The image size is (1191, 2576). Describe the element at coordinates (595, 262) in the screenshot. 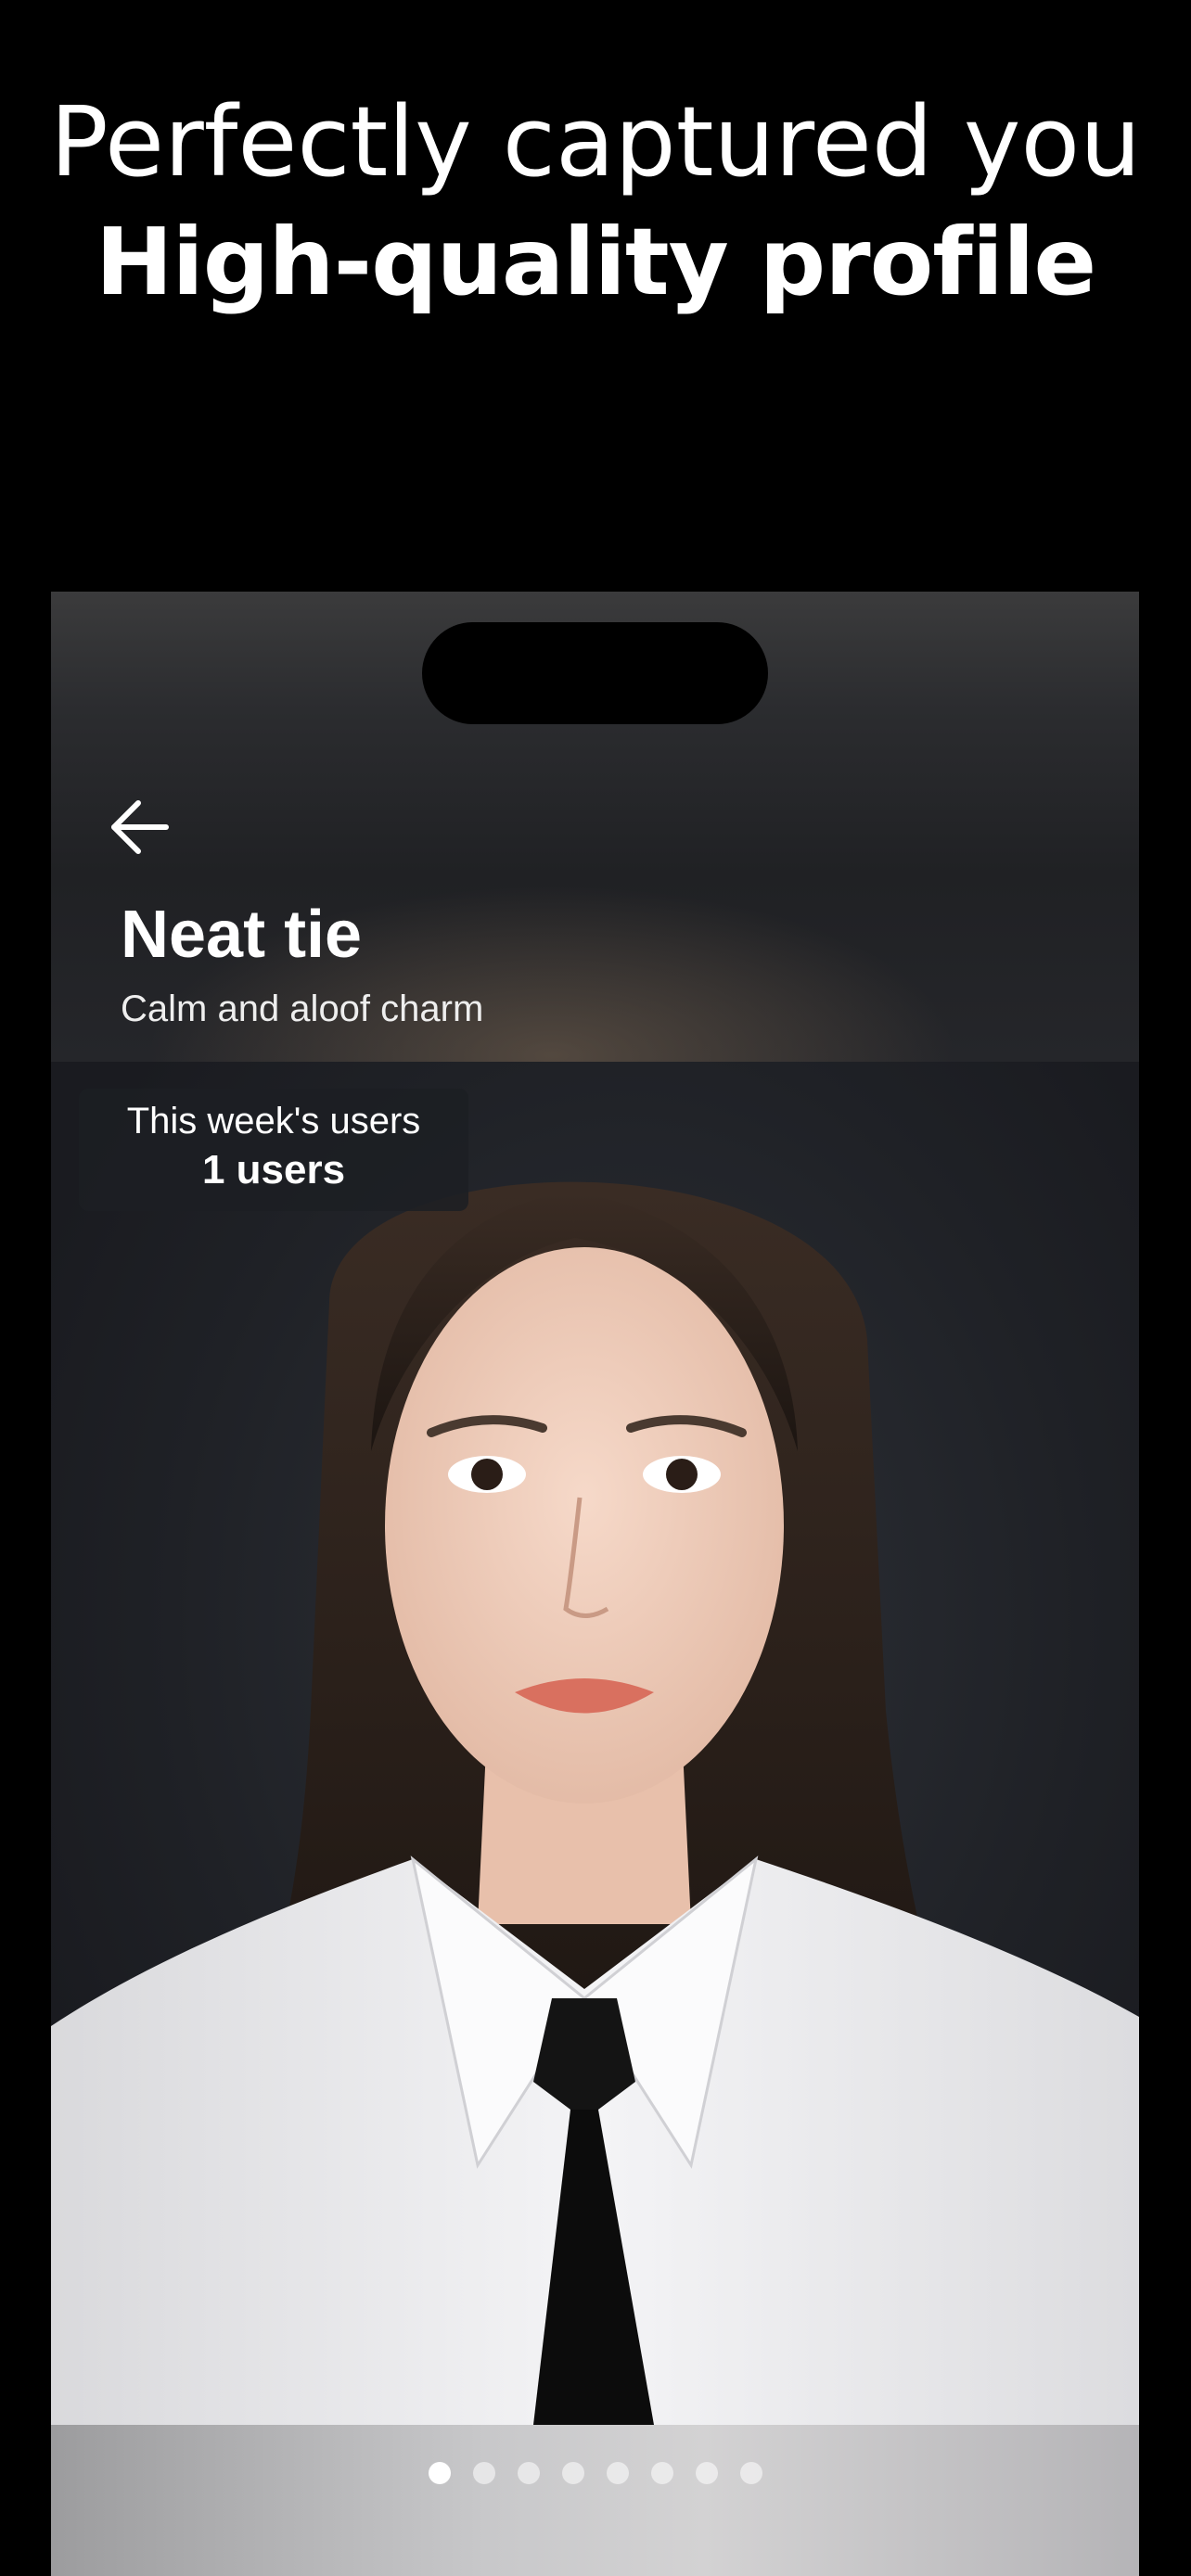

I see `headline-line-2: High-quality profile` at that location.